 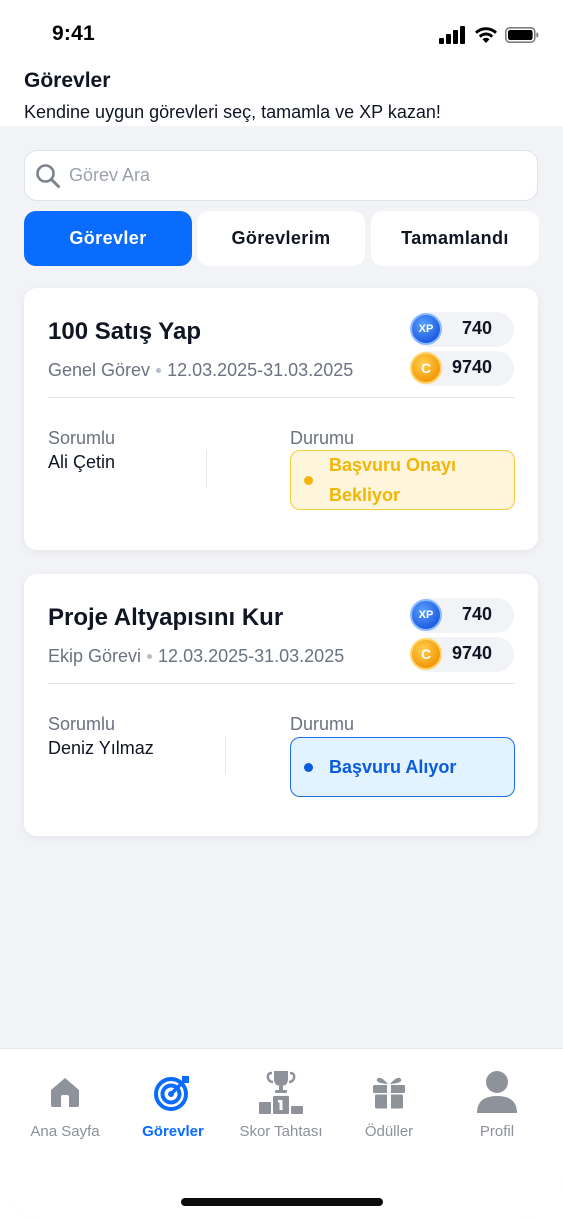 I want to click on home-indicator, so click(x=282, y=1202).